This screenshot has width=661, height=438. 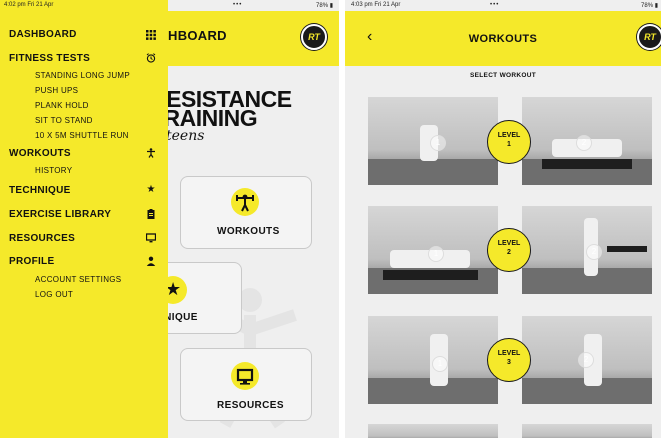 I want to click on alarm-clock-icon, so click(x=151, y=58).